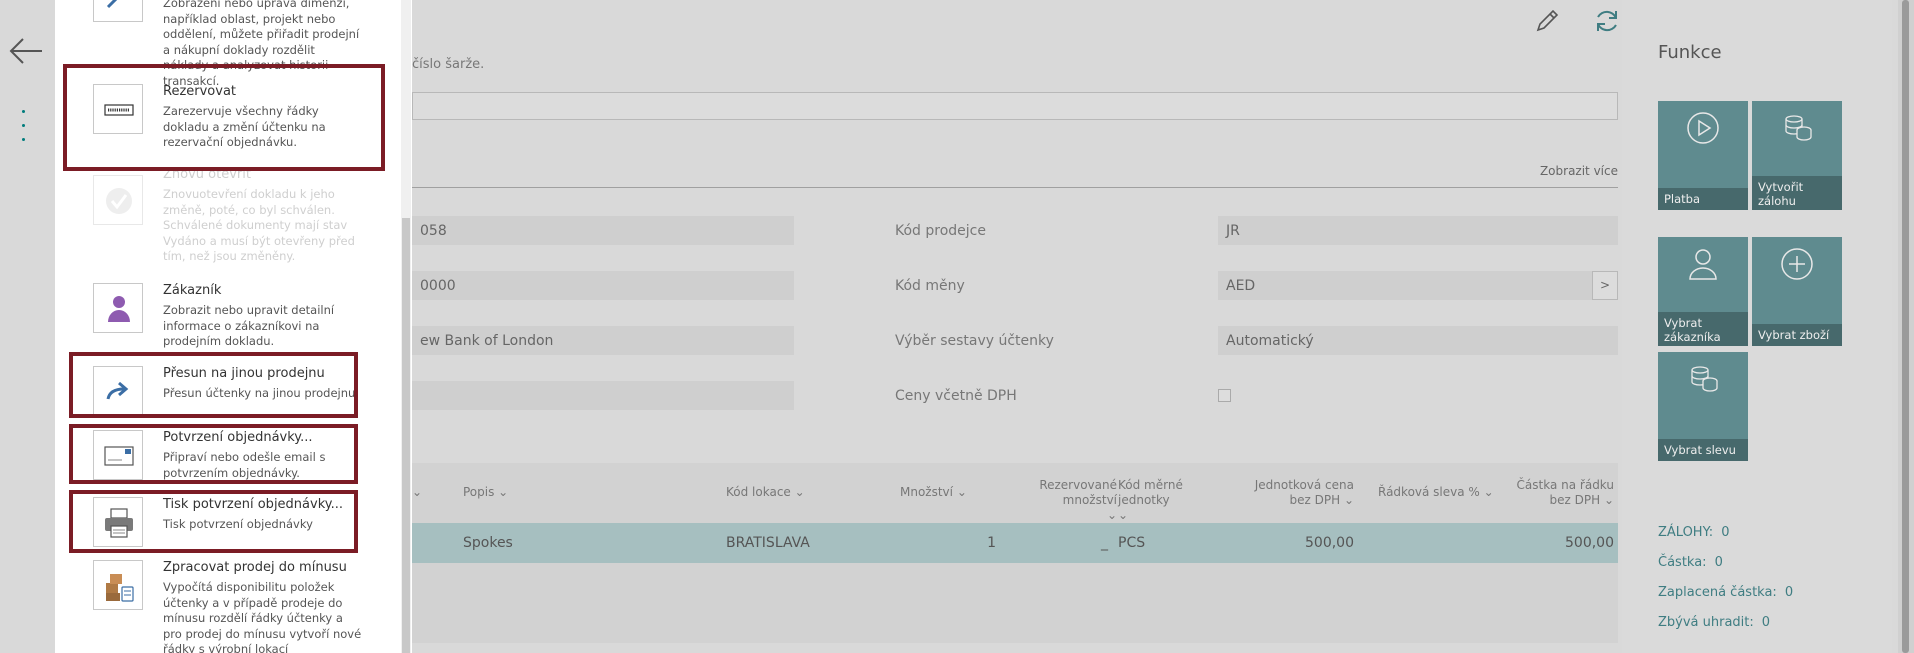 The width and height of the screenshot is (1914, 653). Describe the element at coordinates (213, 385) in the screenshot. I see `highlight-presun` at that location.